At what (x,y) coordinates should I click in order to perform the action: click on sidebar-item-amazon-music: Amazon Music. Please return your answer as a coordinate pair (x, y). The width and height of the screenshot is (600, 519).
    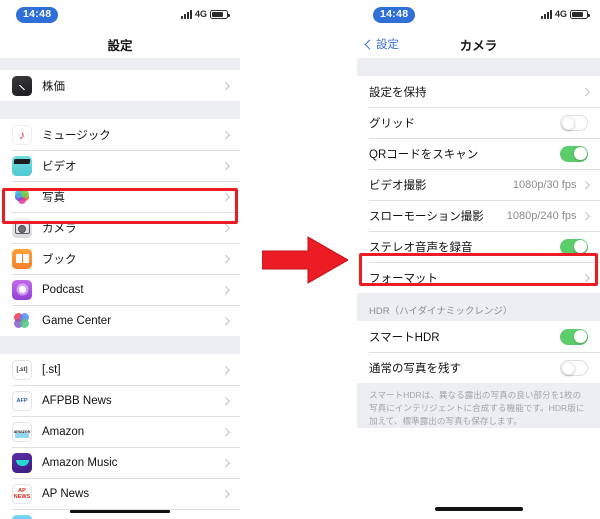
    Looking at the image, I should click on (120, 462).